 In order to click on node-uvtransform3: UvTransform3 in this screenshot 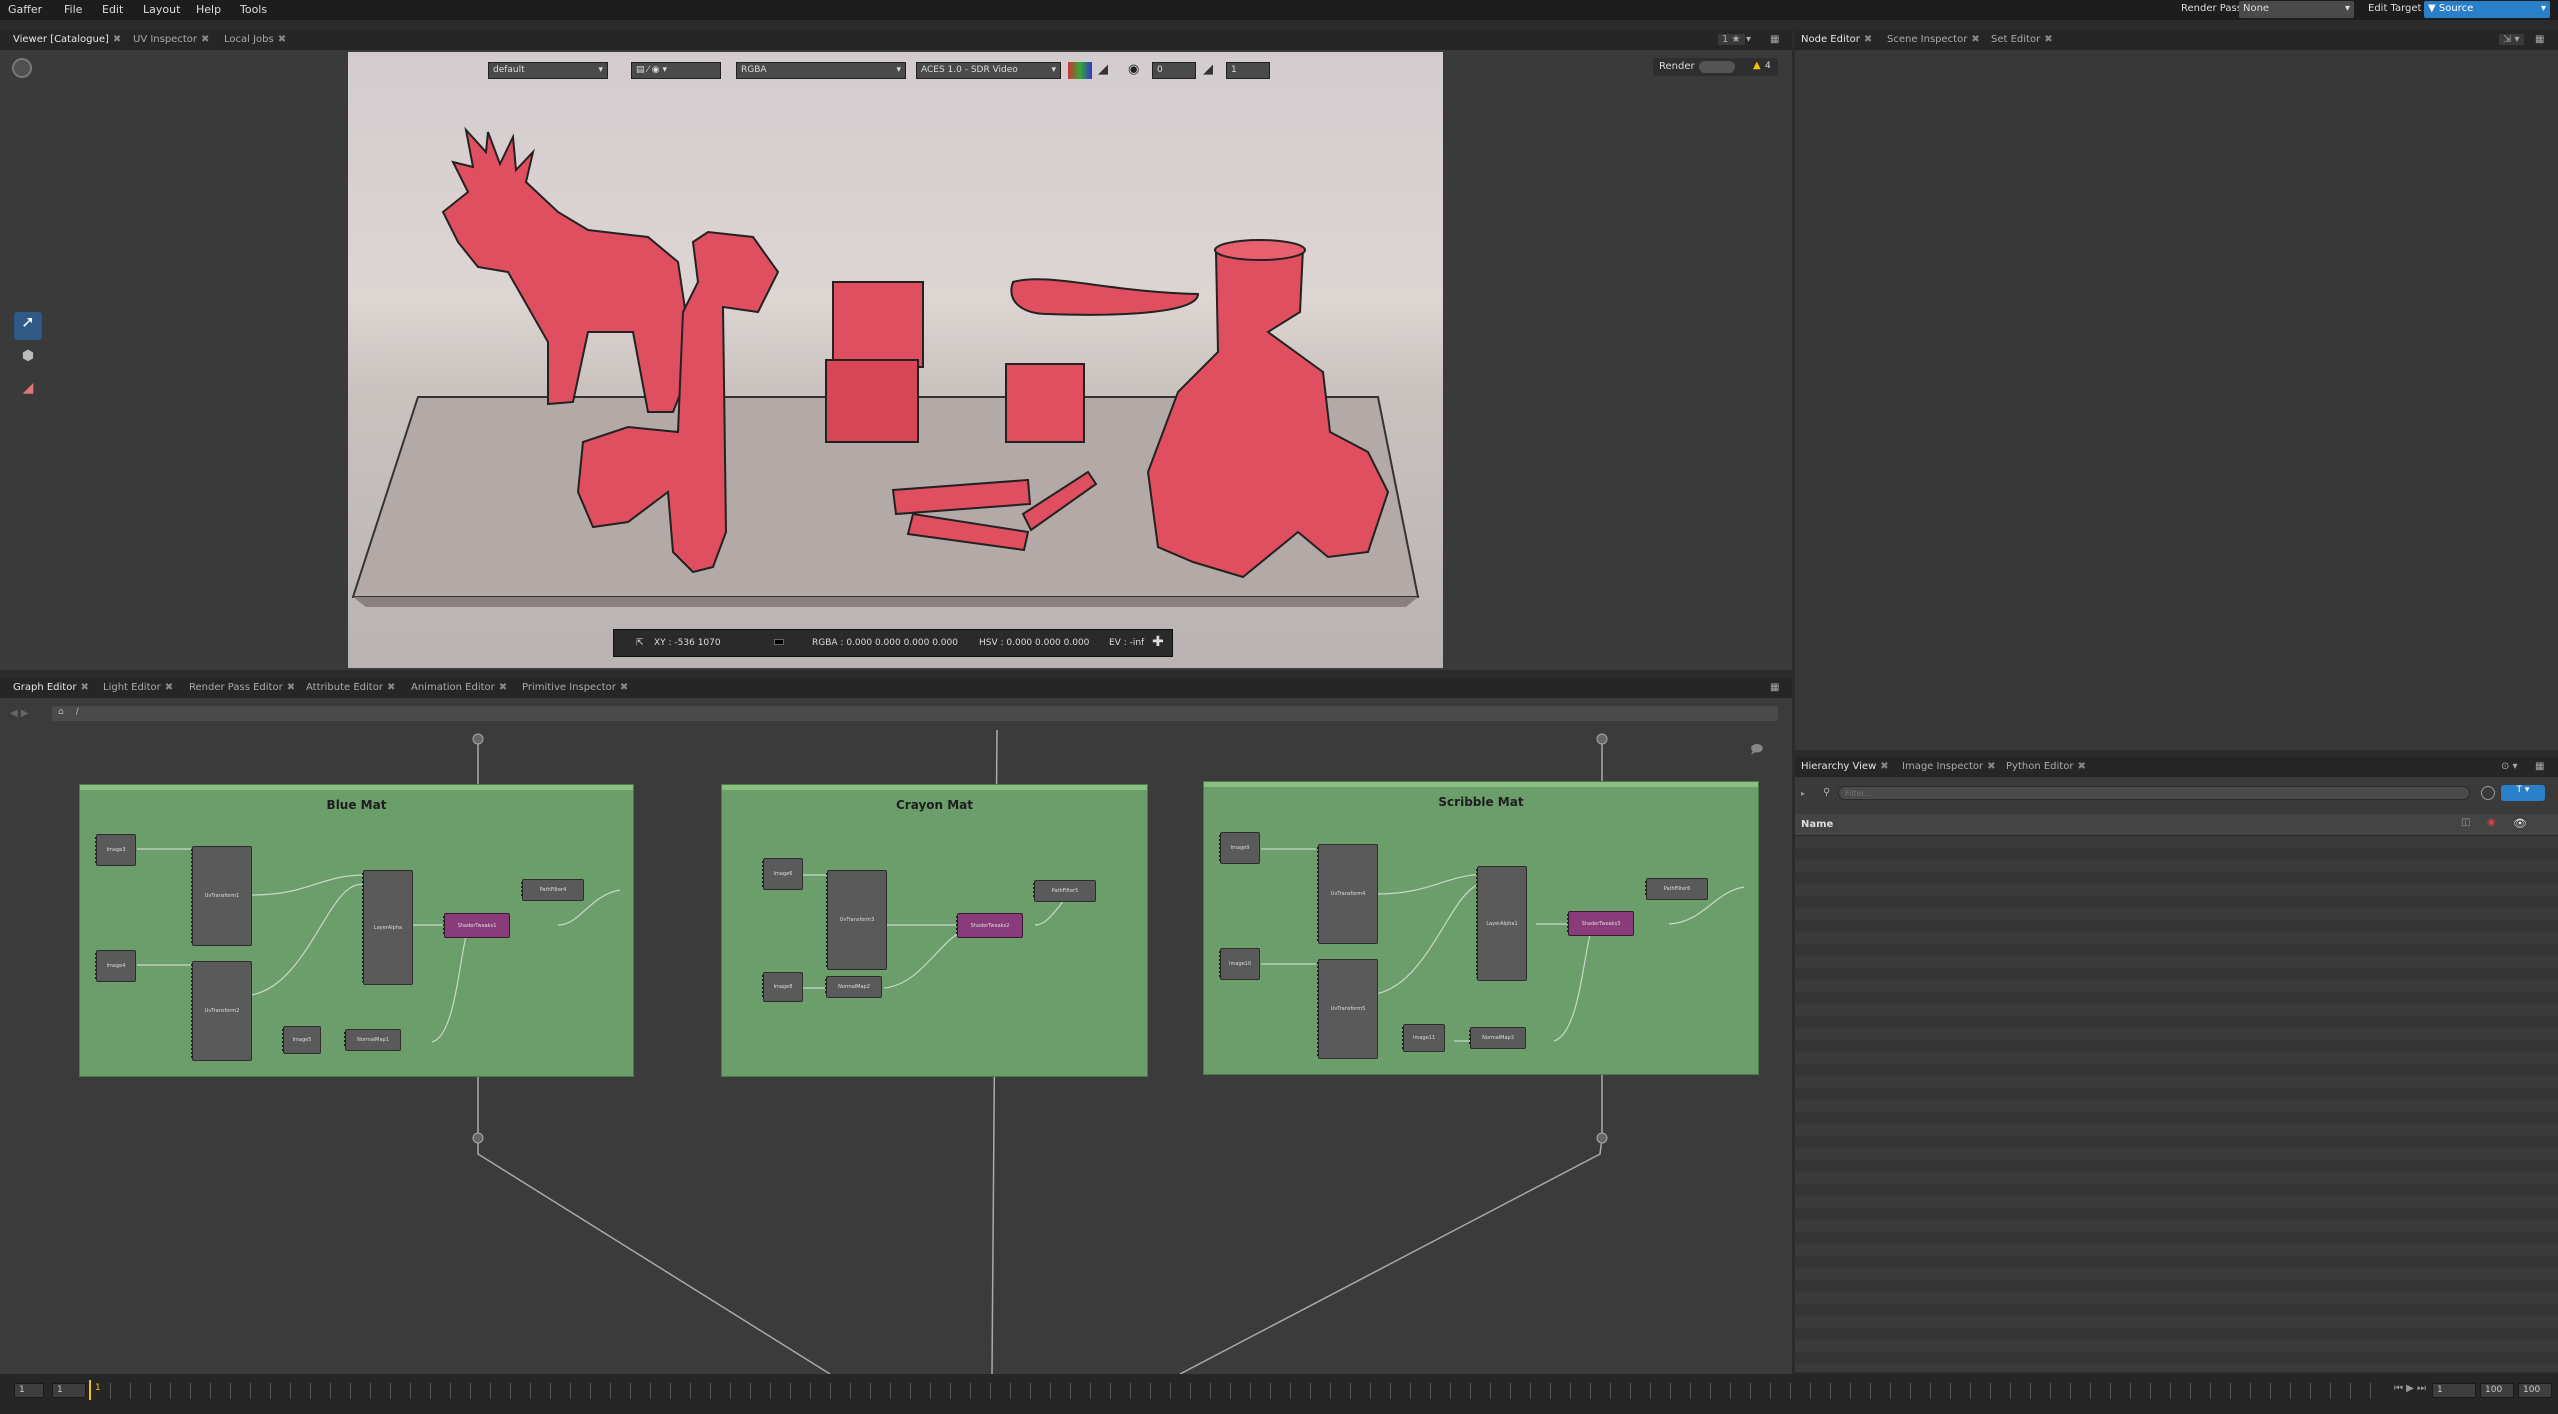, I will do `click(856, 920)`.